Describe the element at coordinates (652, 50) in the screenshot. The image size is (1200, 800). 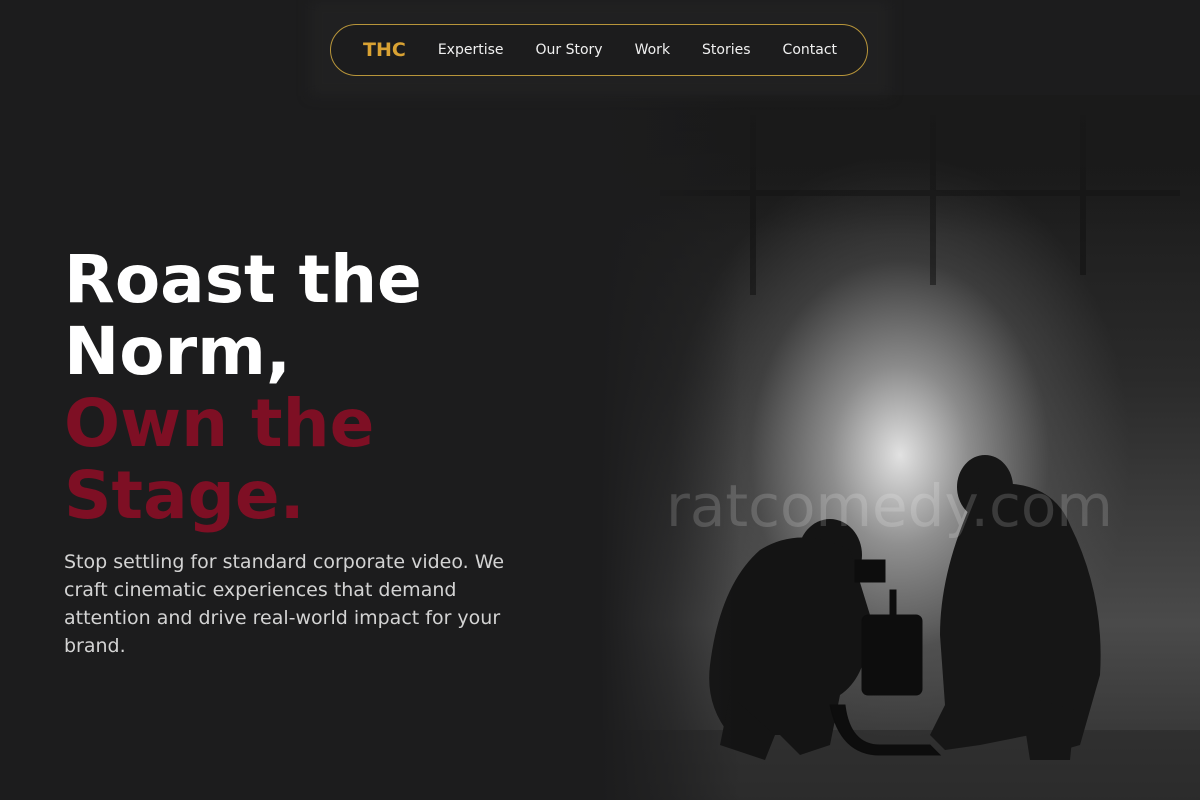
I see `nav-link-work: Work` at that location.